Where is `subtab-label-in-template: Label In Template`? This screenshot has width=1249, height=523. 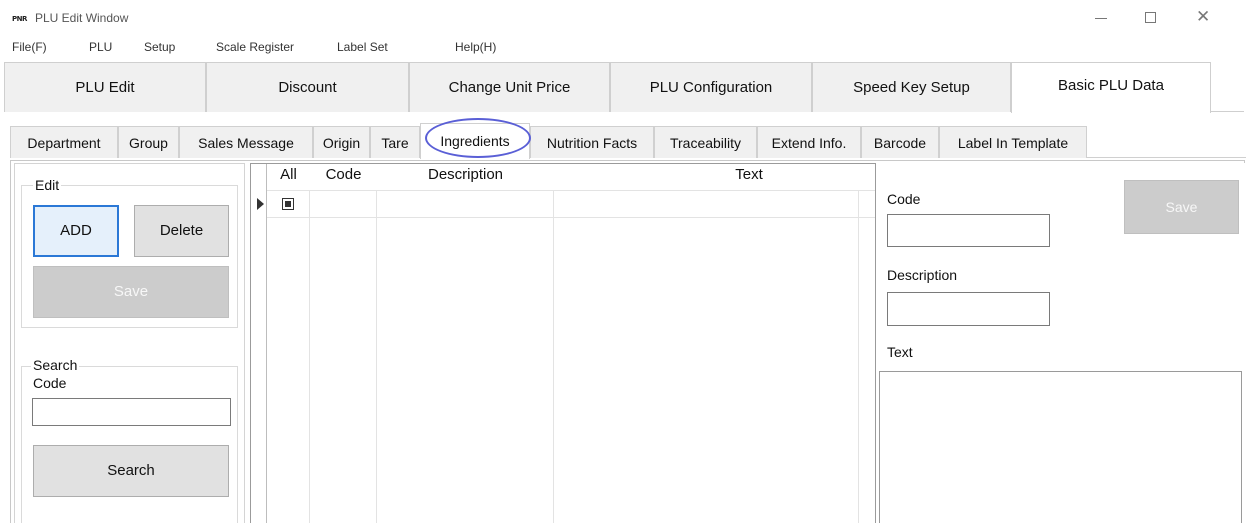 subtab-label-in-template: Label In Template is located at coordinates (1013, 142).